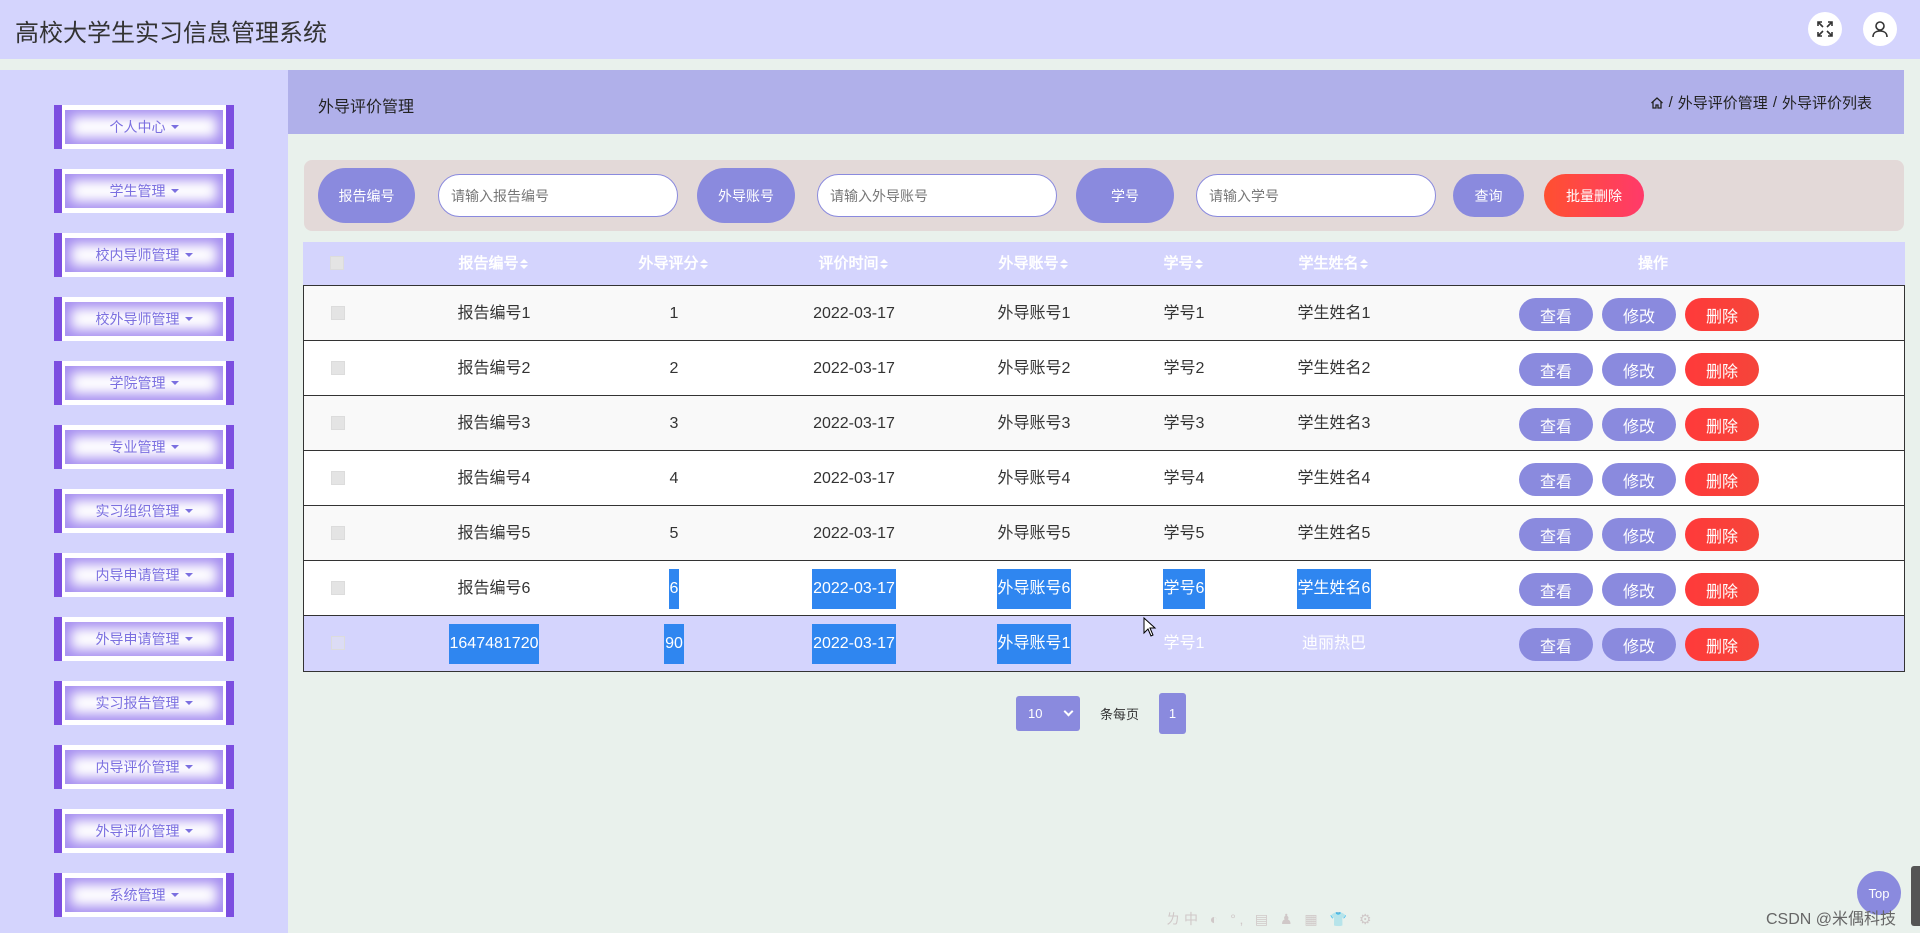 This screenshot has height=933, width=1920. What do you see at coordinates (1068, 711) in the screenshot?
I see `chevron-down-icon` at bounding box center [1068, 711].